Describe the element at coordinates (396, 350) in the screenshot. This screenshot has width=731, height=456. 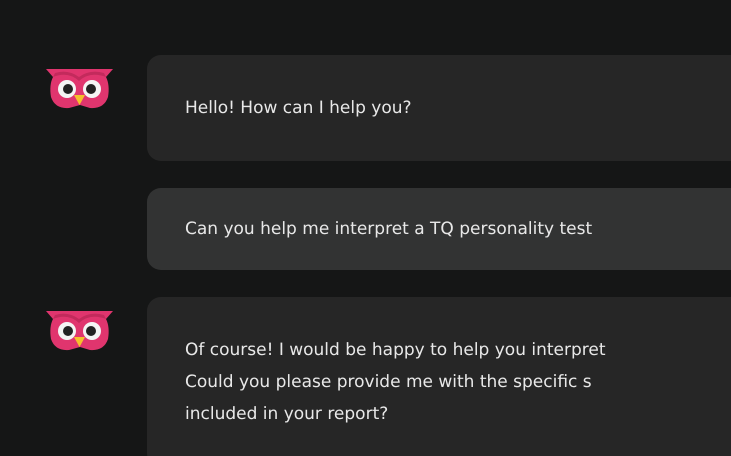
I see `message-text: Of course! I would be happy to help you interpret` at that location.